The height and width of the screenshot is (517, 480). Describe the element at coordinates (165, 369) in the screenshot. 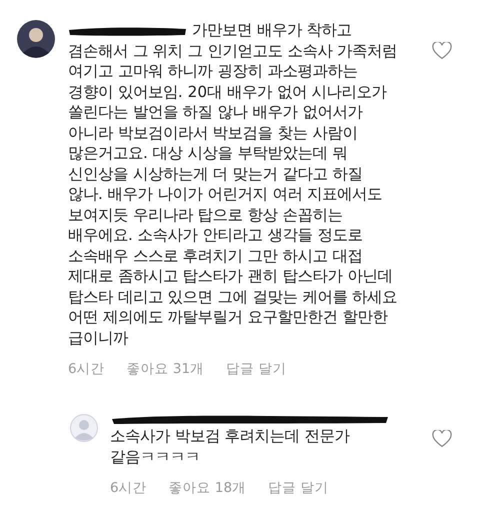

I see `likes-link: 좋아요 31개` at that location.